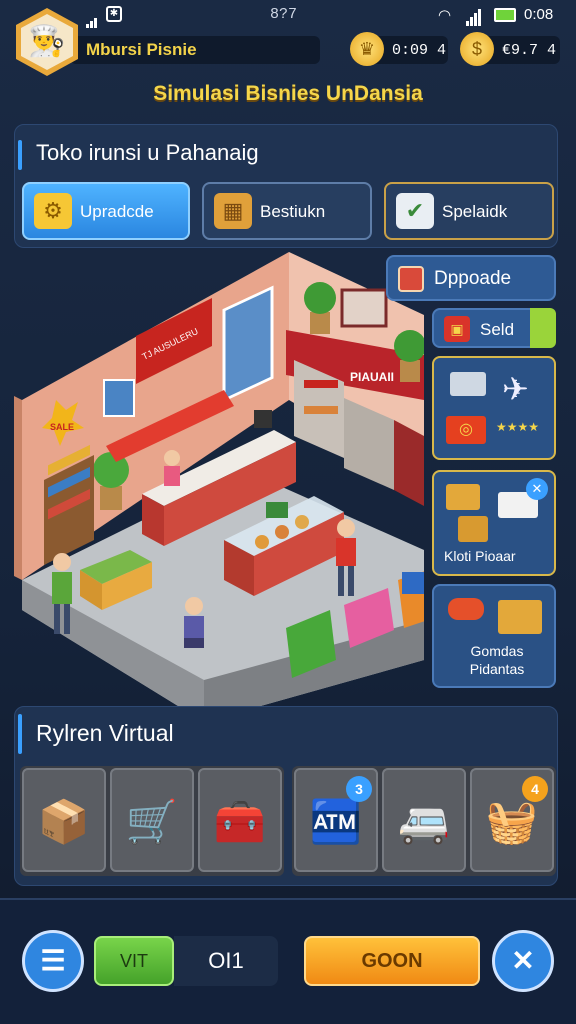 The height and width of the screenshot is (1024, 576). I want to click on counter-value: OI1, so click(226, 961).